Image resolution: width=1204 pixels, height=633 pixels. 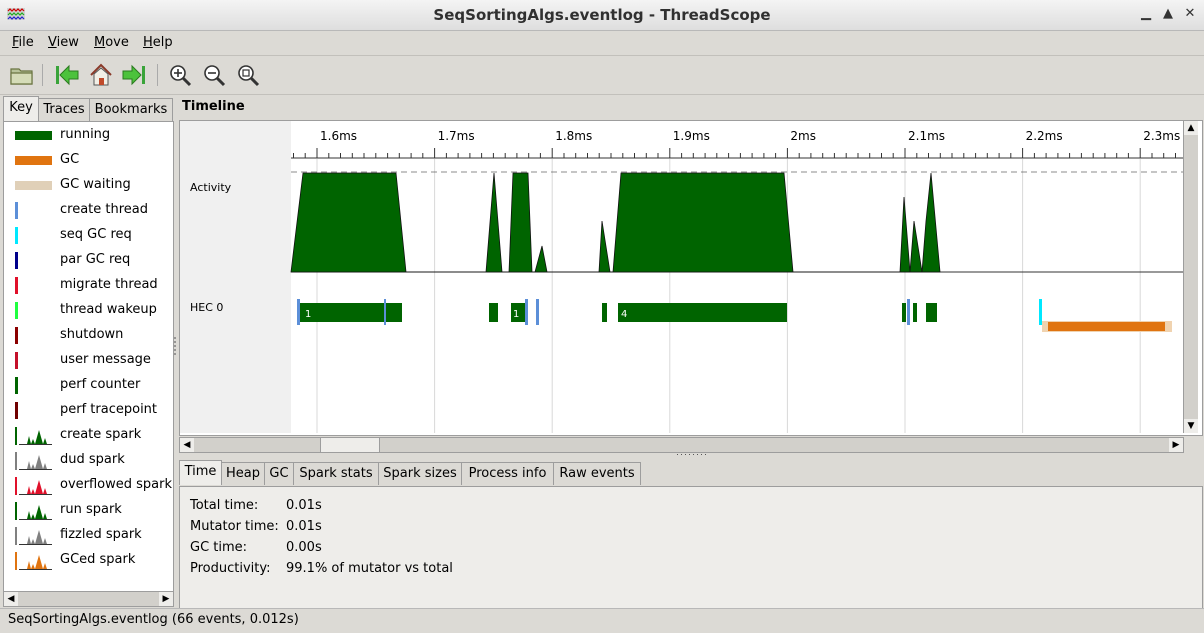 I want to click on zoom-in-icon, so click(x=180, y=75).